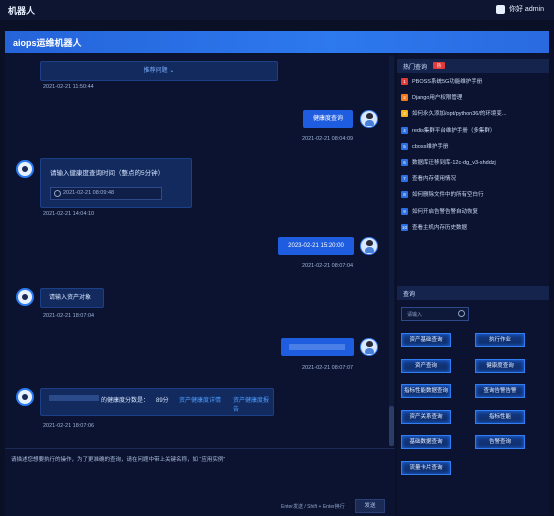 The width and height of the screenshot is (554, 516). Describe the element at coordinates (440, 227) in the screenshot. I see `faq-item-label: 查看主机内存历史数据` at that location.